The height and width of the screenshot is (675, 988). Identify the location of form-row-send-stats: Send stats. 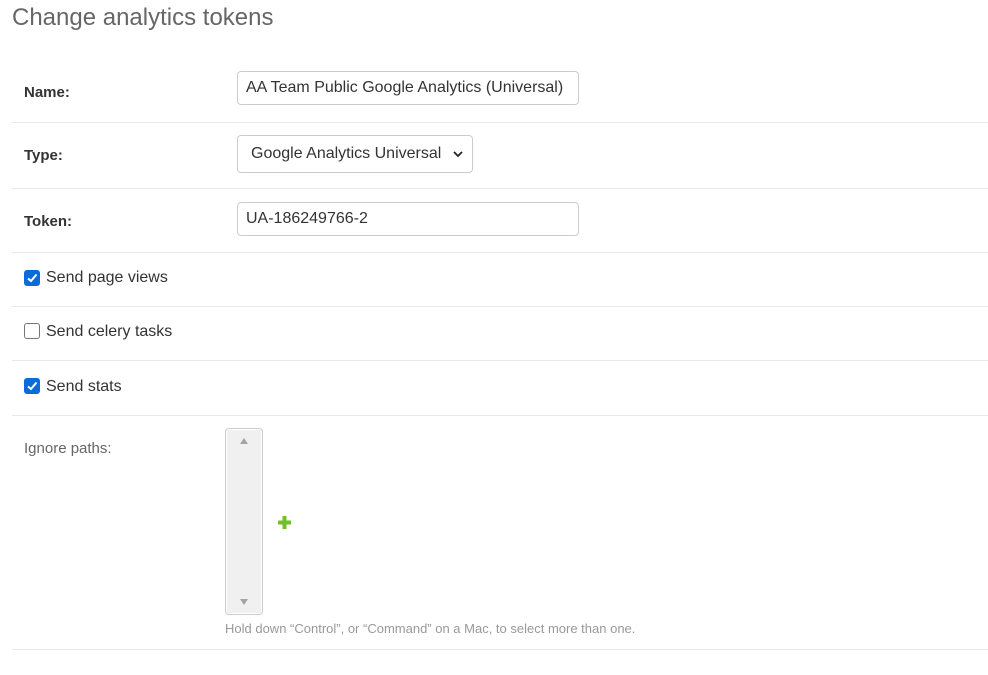
(500, 388).